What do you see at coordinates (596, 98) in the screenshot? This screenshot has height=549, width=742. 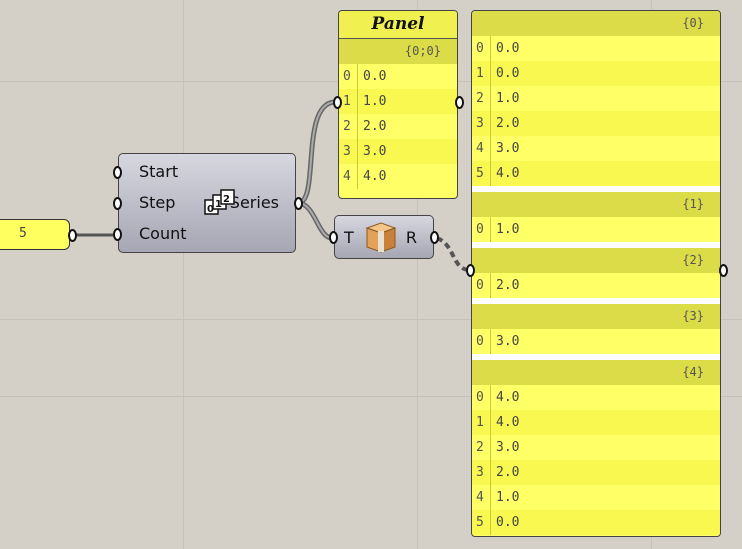 I see `panel-item-row: 2 1.0` at bounding box center [596, 98].